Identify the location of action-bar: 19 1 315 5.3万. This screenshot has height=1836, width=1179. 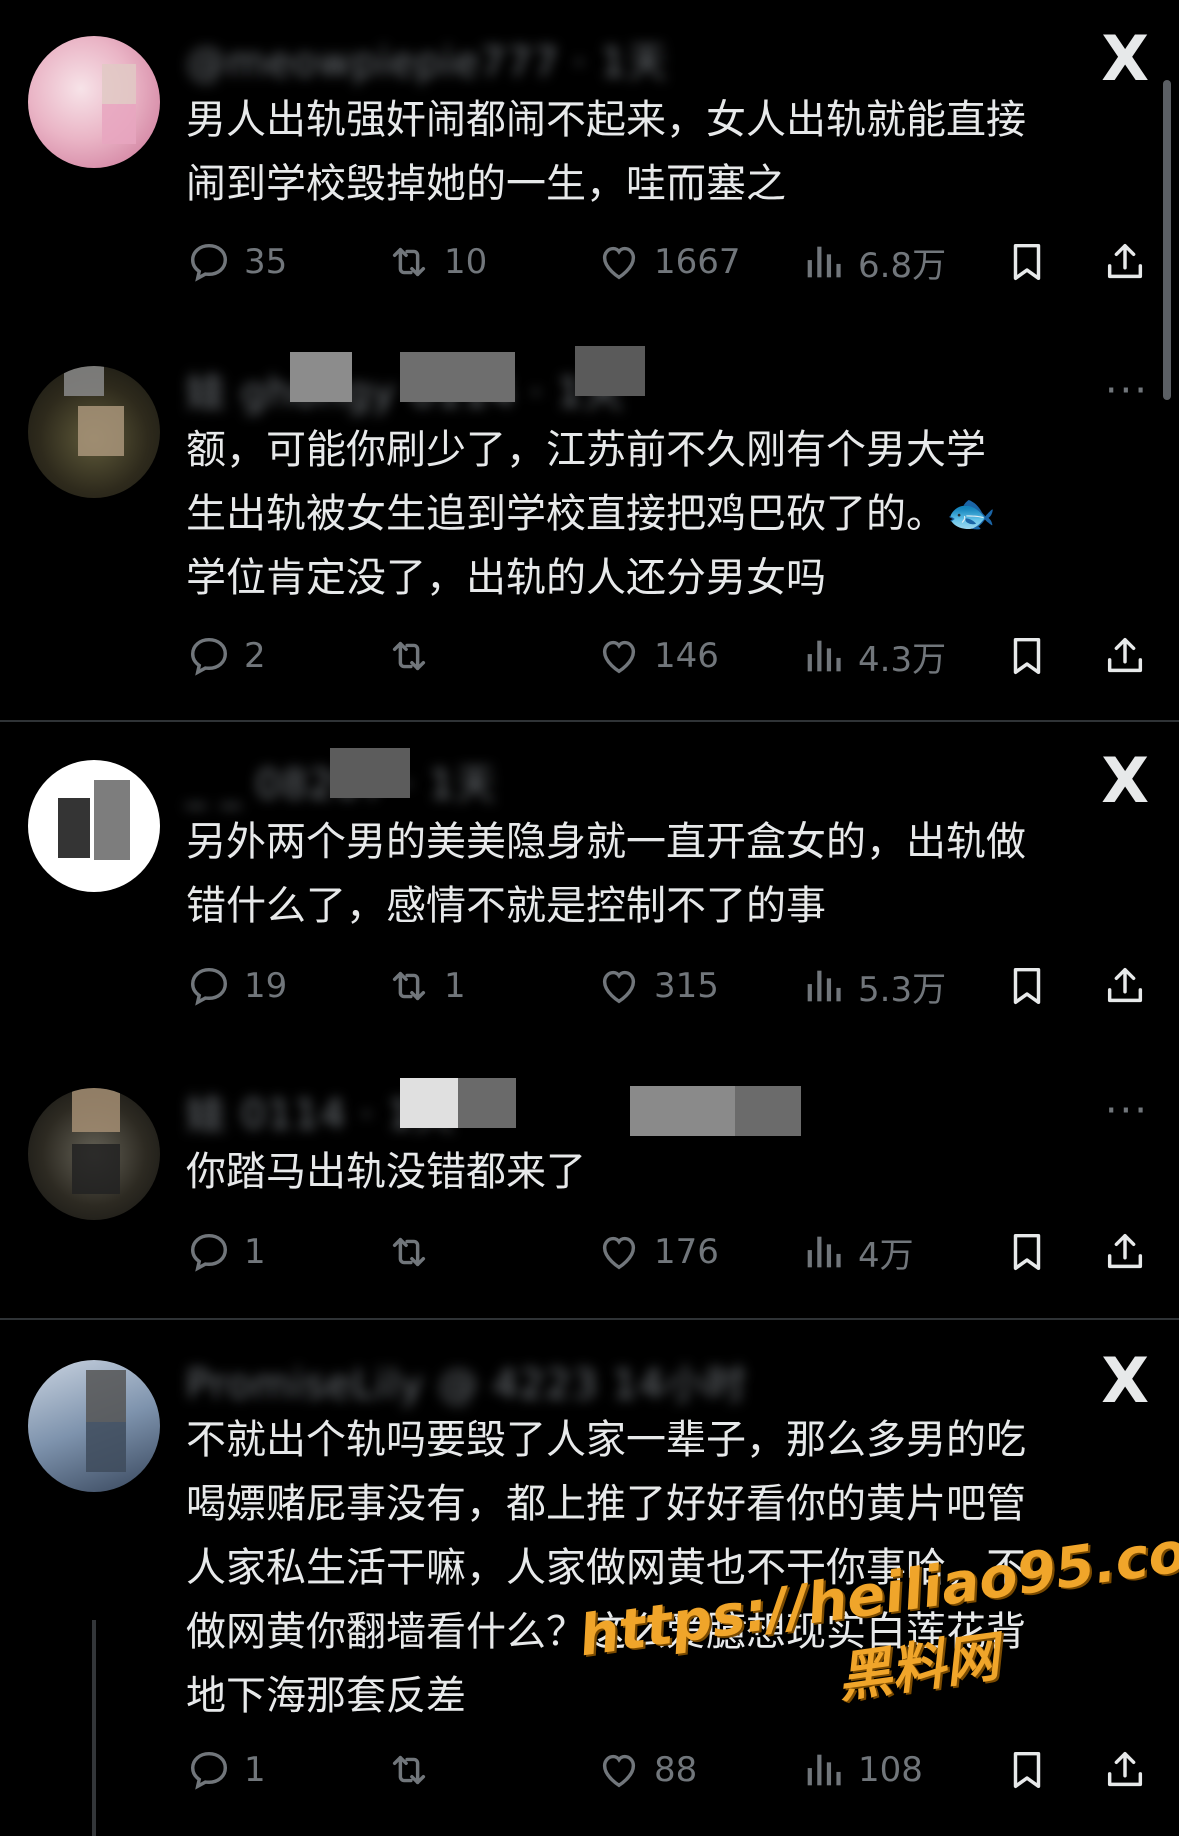
(671, 986).